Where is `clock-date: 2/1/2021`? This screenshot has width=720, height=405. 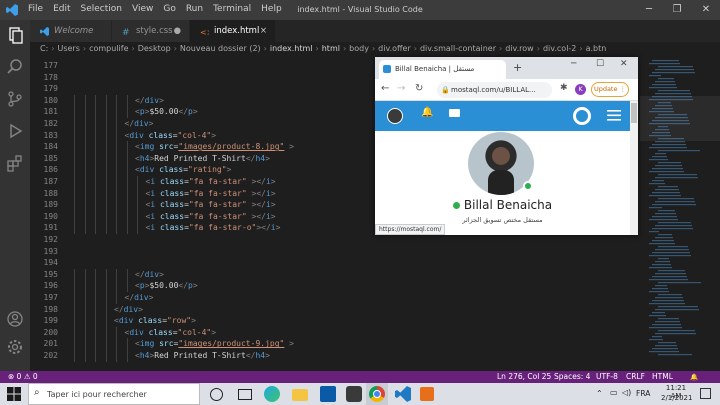
clock-date: 2/1/2021 is located at coordinates (676, 398).